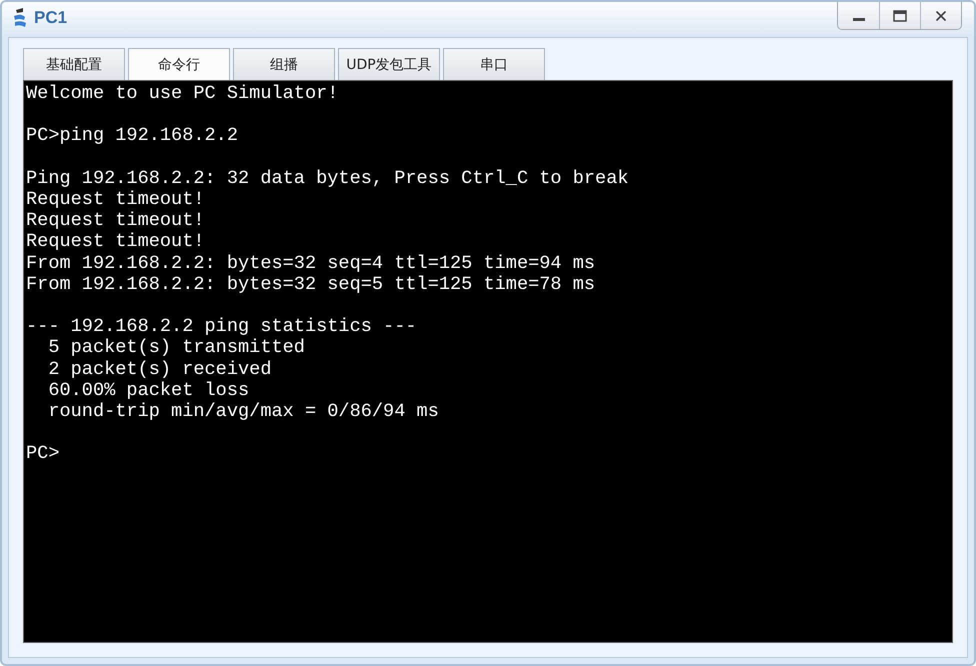  Describe the element at coordinates (148, 390) in the screenshot. I see `console-line: 60.00% packet loss` at that location.